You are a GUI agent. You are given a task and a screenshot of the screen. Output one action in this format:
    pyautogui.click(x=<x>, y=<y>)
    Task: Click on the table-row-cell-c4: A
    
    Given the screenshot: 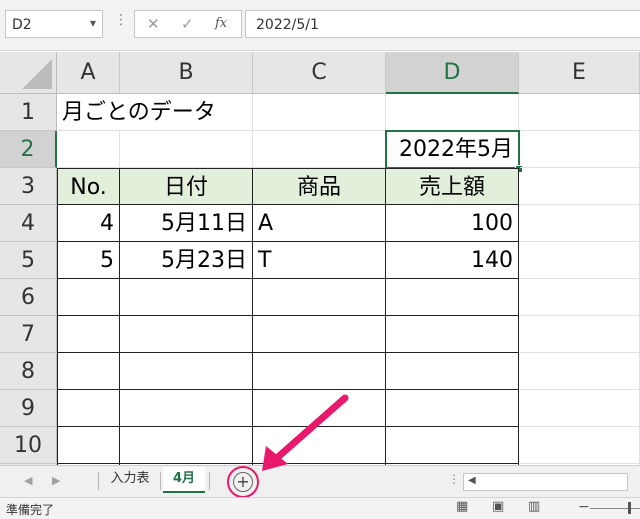 What is the action you would take?
    pyautogui.click(x=319, y=223)
    